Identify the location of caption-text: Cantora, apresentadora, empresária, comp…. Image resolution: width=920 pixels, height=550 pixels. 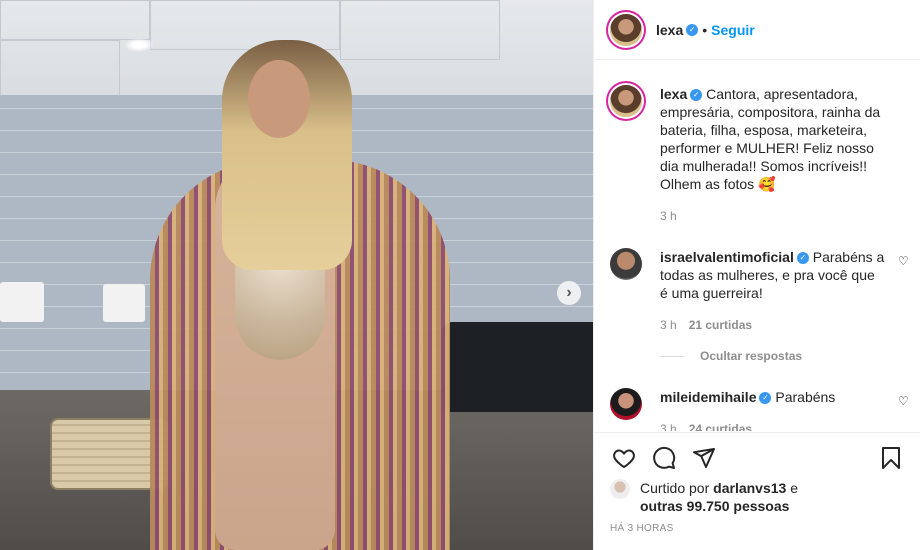
(770, 139).